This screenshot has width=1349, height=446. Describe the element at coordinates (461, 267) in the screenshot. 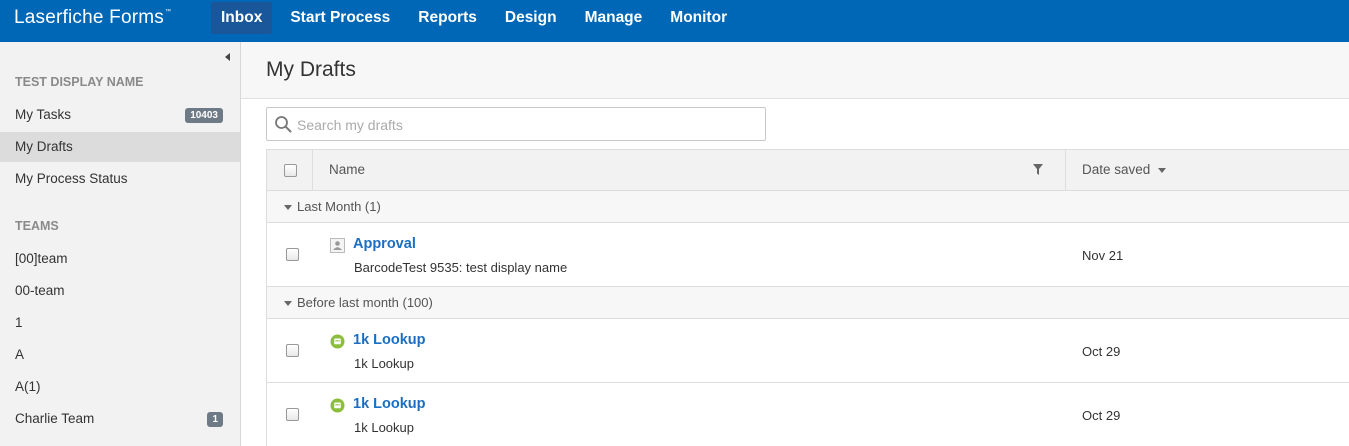

I see `draft-subtitle: BarcodeTest 9535: test display name` at that location.